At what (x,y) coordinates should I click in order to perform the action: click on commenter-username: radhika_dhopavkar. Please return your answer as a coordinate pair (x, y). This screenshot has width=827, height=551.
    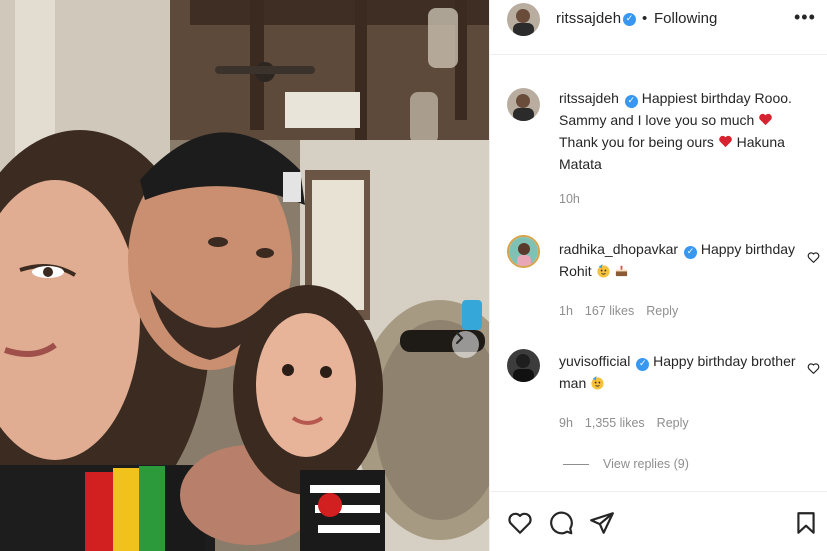
    Looking at the image, I should click on (618, 249).